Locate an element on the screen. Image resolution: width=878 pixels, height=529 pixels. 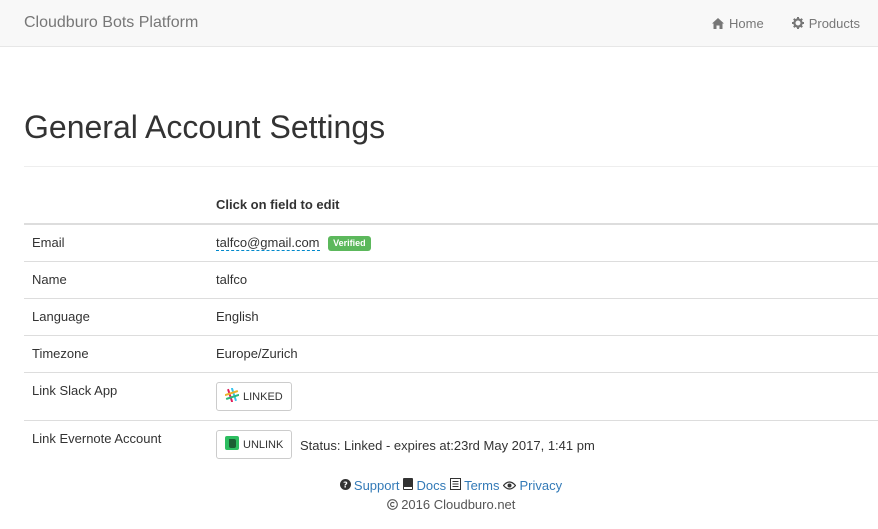
language-field: English is located at coordinates (543, 317).